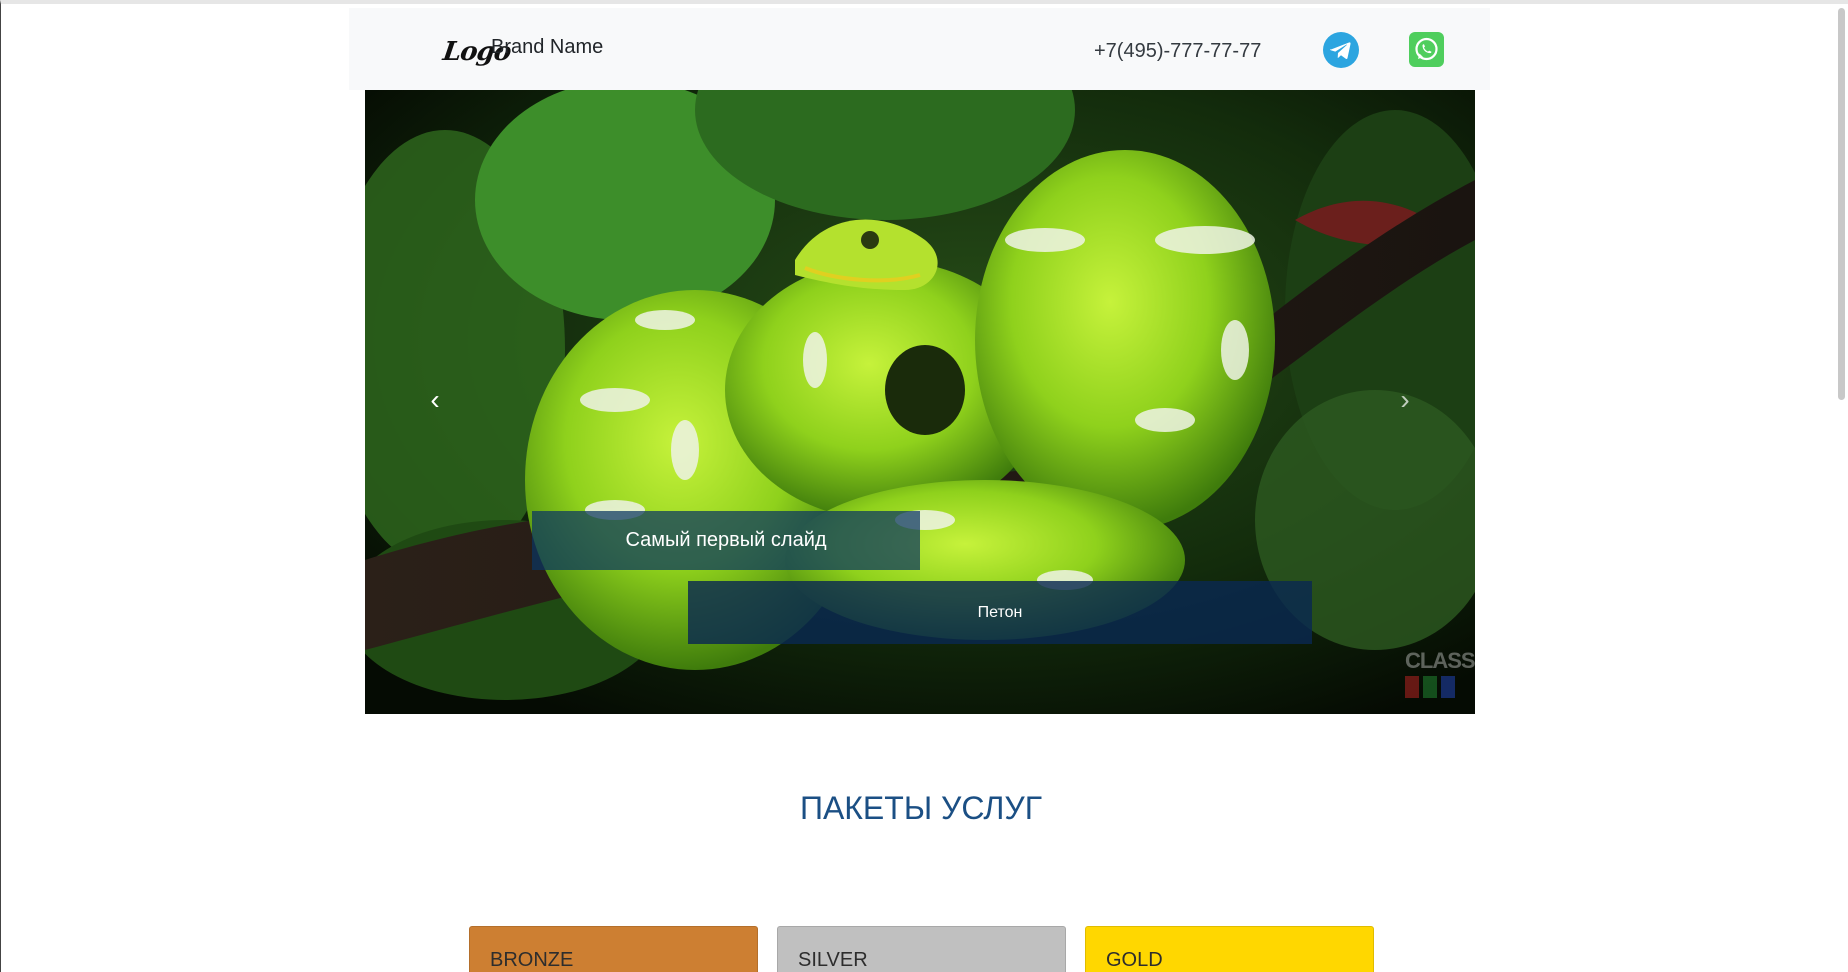 Image resolution: width=1848 pixels, height=972 pixels. What do you see at coordinates (1405, 400) in the screenshot?
I see `carousel-next-icon: ›` at bounding box center [1405, 400].